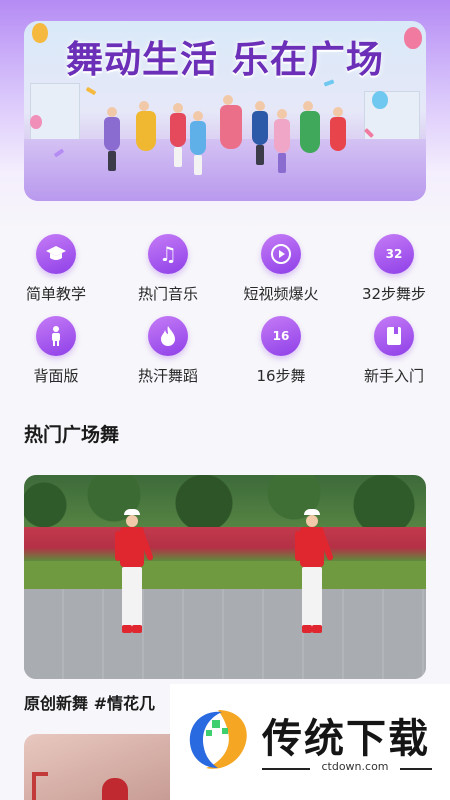 This screenshot has height=800, width=450. Describe the element at coordinates (225, 170) in the screenshot. I see `banner-stage` at that location.